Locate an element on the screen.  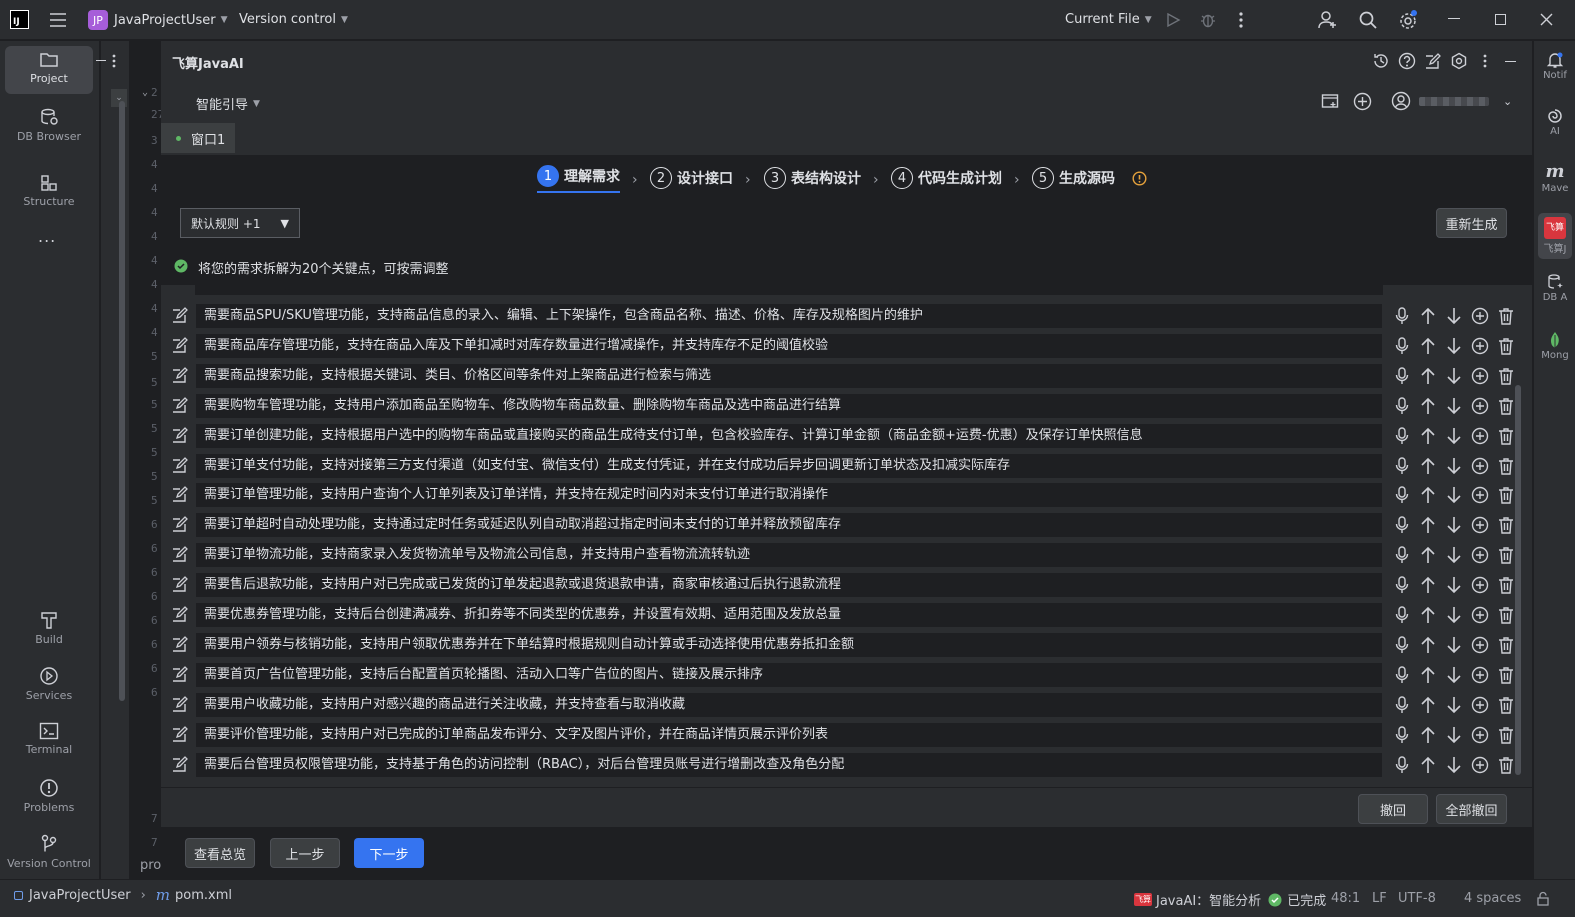
breadcrumb-file: pom.xml is located at coordinates (203, 895).